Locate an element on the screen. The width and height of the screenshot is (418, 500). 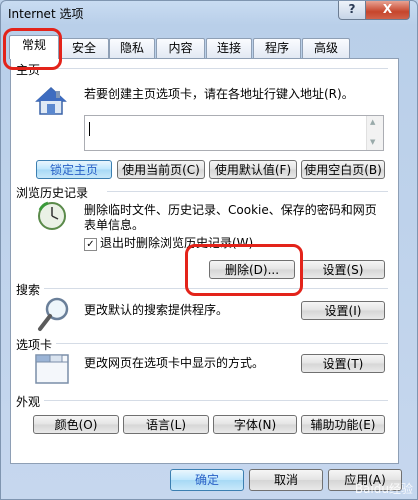
title-bar: Internet 选项 ? X is located at coordinates (209, 12).